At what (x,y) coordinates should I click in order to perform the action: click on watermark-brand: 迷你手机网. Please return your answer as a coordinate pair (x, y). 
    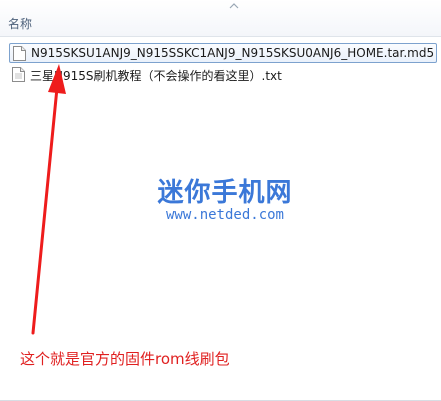
    Looking at the image, I should click on (225, 193).